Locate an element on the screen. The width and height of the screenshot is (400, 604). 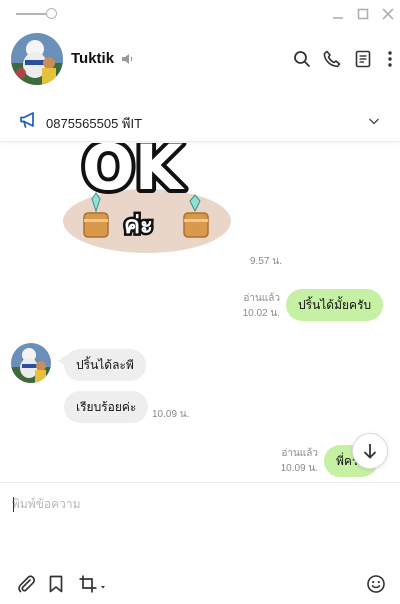
scroll-to-bottom-button is located at coordinates (370, 451).